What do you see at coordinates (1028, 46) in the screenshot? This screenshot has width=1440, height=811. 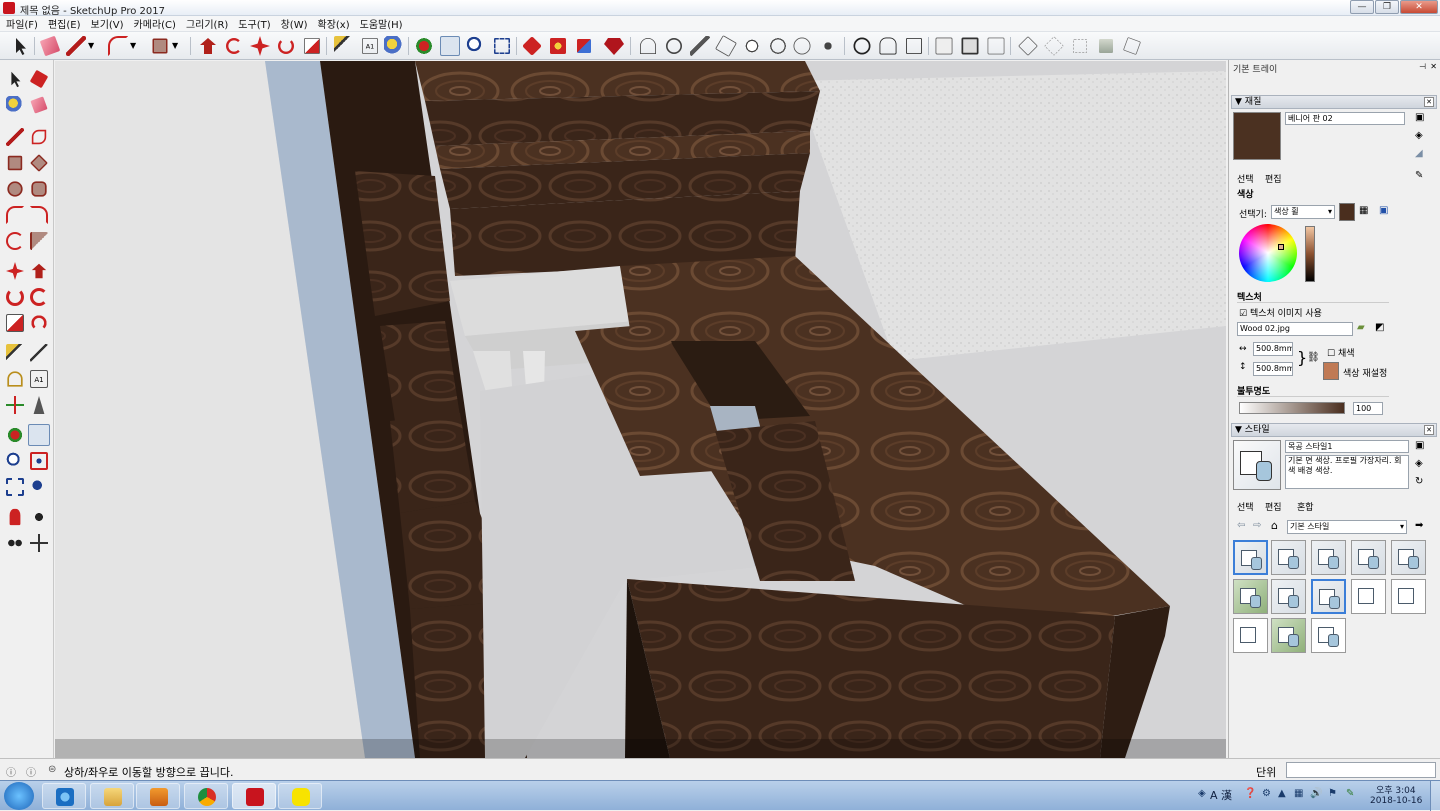 I see `iso-view-icon` at bounding box center [1028, 46].